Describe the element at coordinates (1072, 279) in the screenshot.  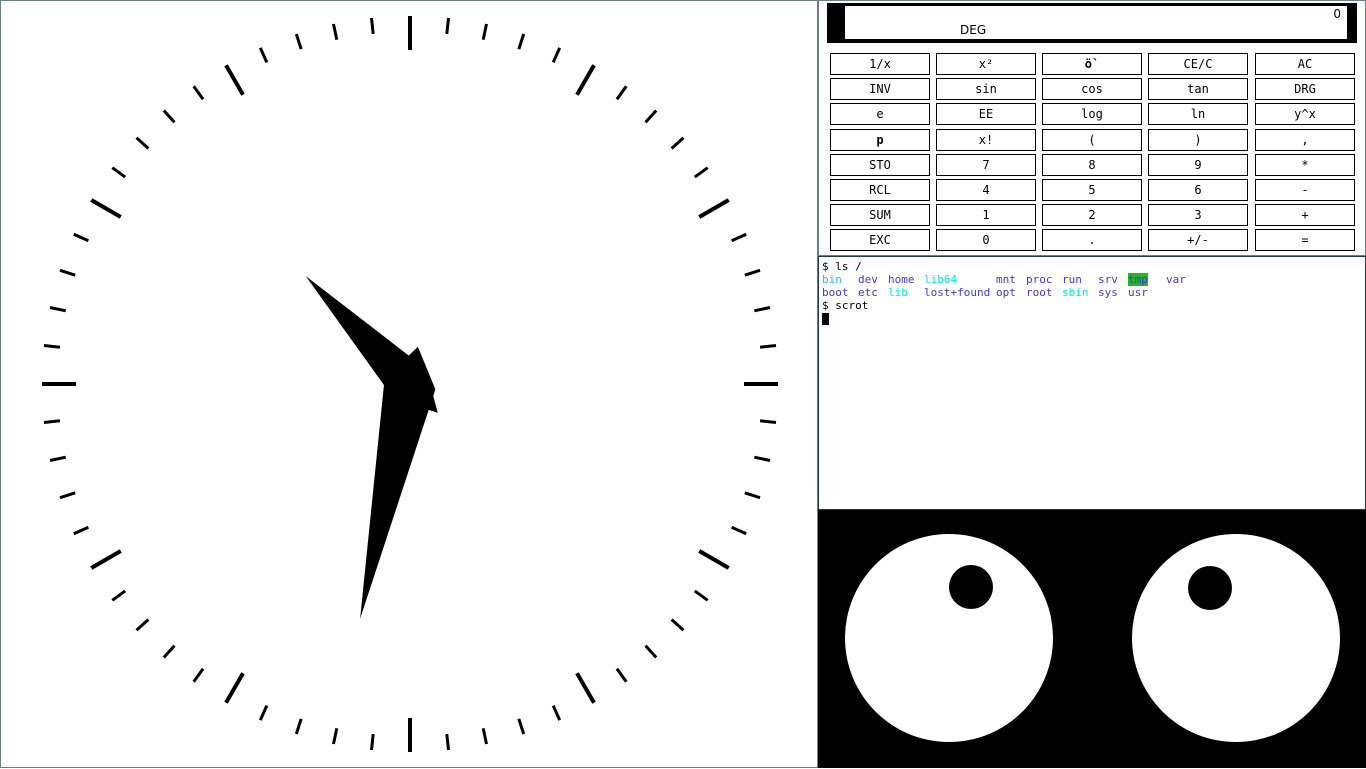
I see `ls-entry-run: run` at that location.